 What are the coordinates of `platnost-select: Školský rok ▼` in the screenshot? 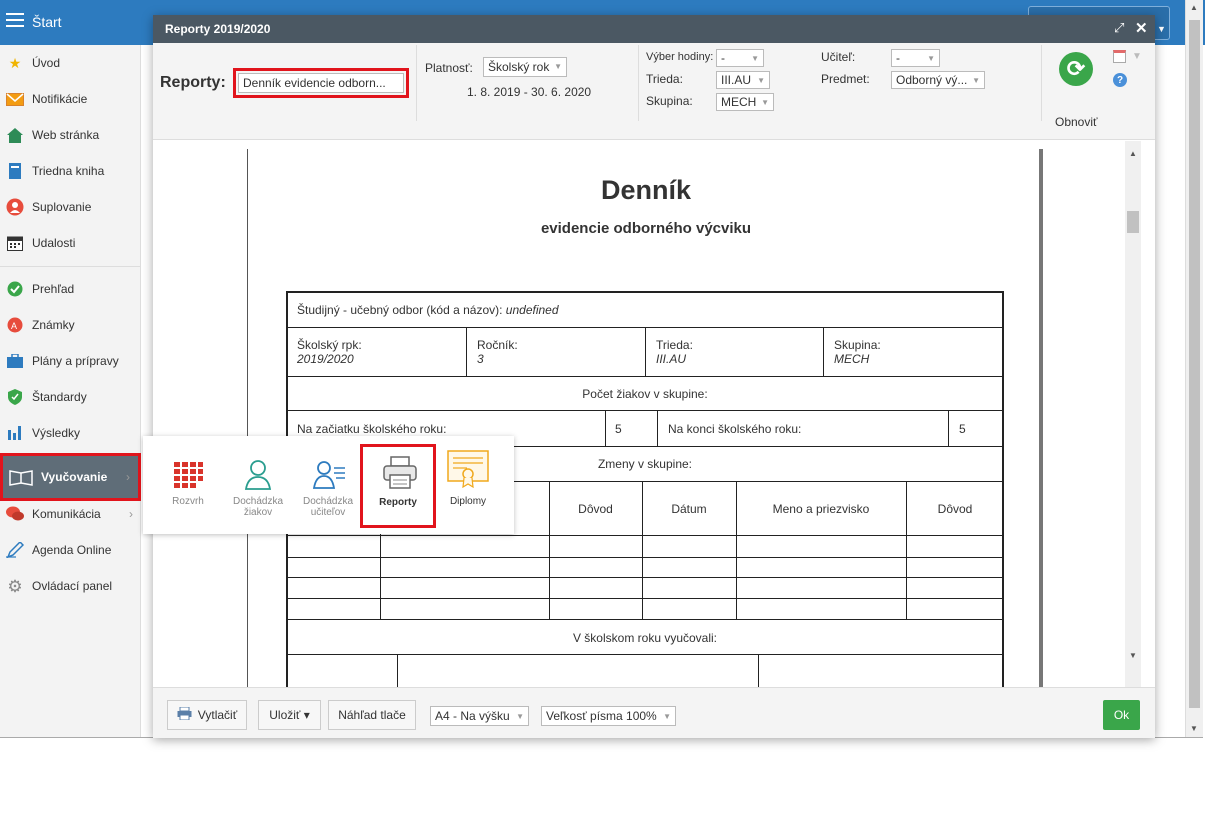 It's located at (525, 67).